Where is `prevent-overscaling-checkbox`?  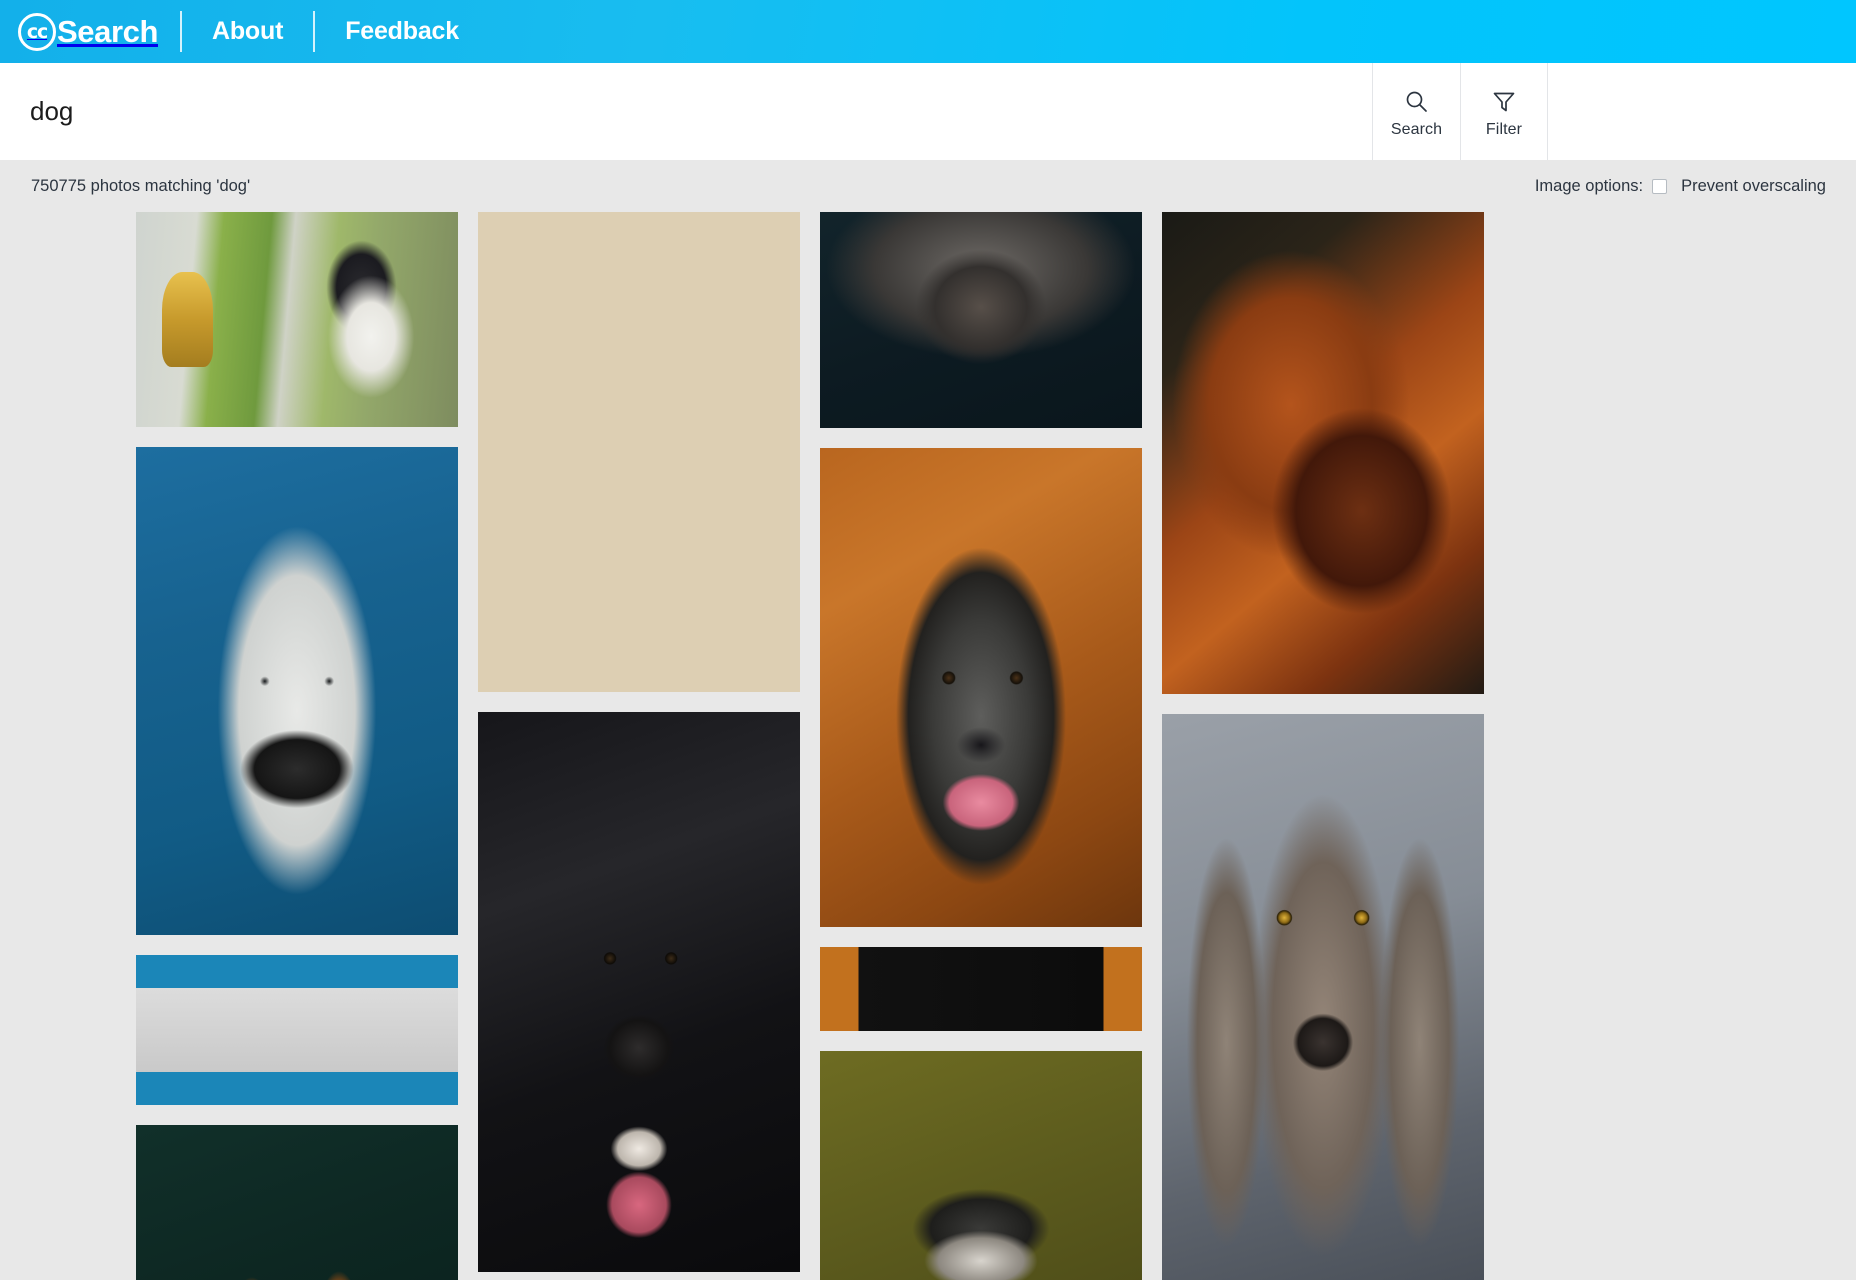 prevent-overscaling-checkbox is located at coordinates (1660, 186).